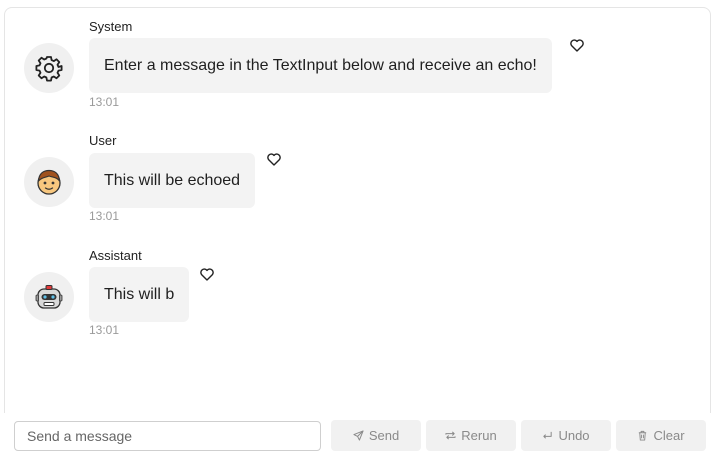  What do you see at coordinates (479, 435) in the screenshot?
I see `rerun-label: Rerun` at bounding box center [479, 435].